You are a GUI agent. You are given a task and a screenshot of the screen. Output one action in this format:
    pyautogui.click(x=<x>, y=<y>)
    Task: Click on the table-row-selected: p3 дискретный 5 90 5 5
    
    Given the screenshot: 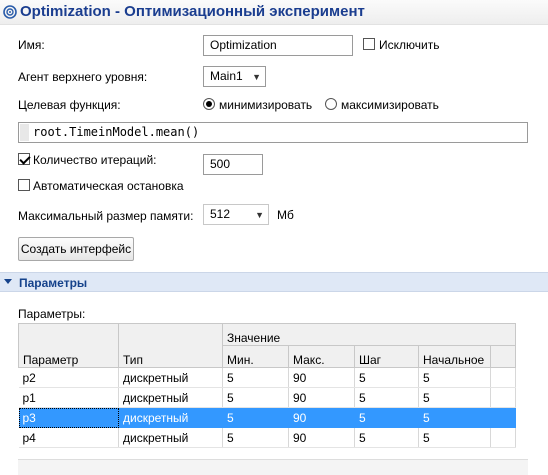 What is the action you would take?
    pyautogui.click(x=267, y=417)
    